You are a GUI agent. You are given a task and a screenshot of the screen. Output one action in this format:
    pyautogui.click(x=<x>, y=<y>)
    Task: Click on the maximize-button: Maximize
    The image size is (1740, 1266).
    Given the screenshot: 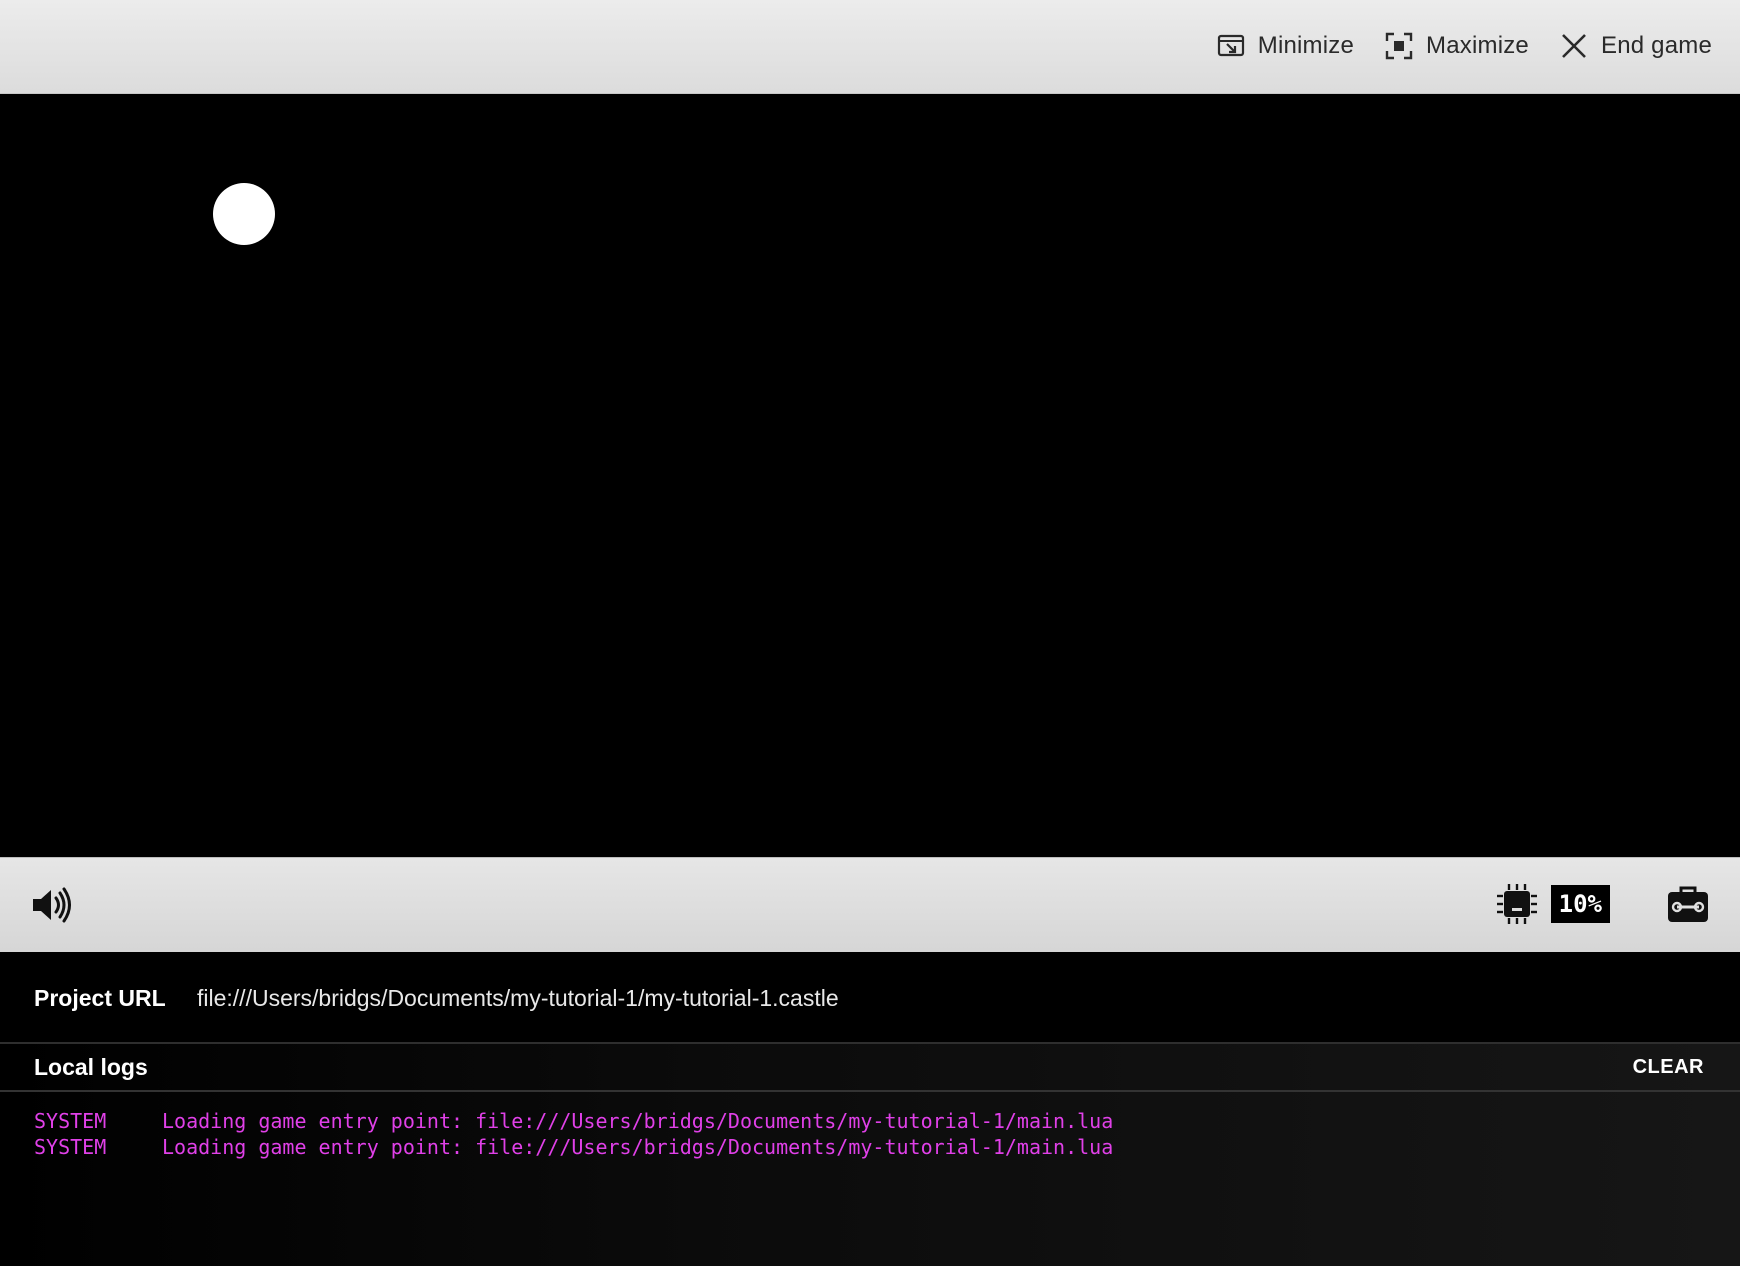 What is the action you would take?
    pyautogui.click(x=1456, y=46)
    